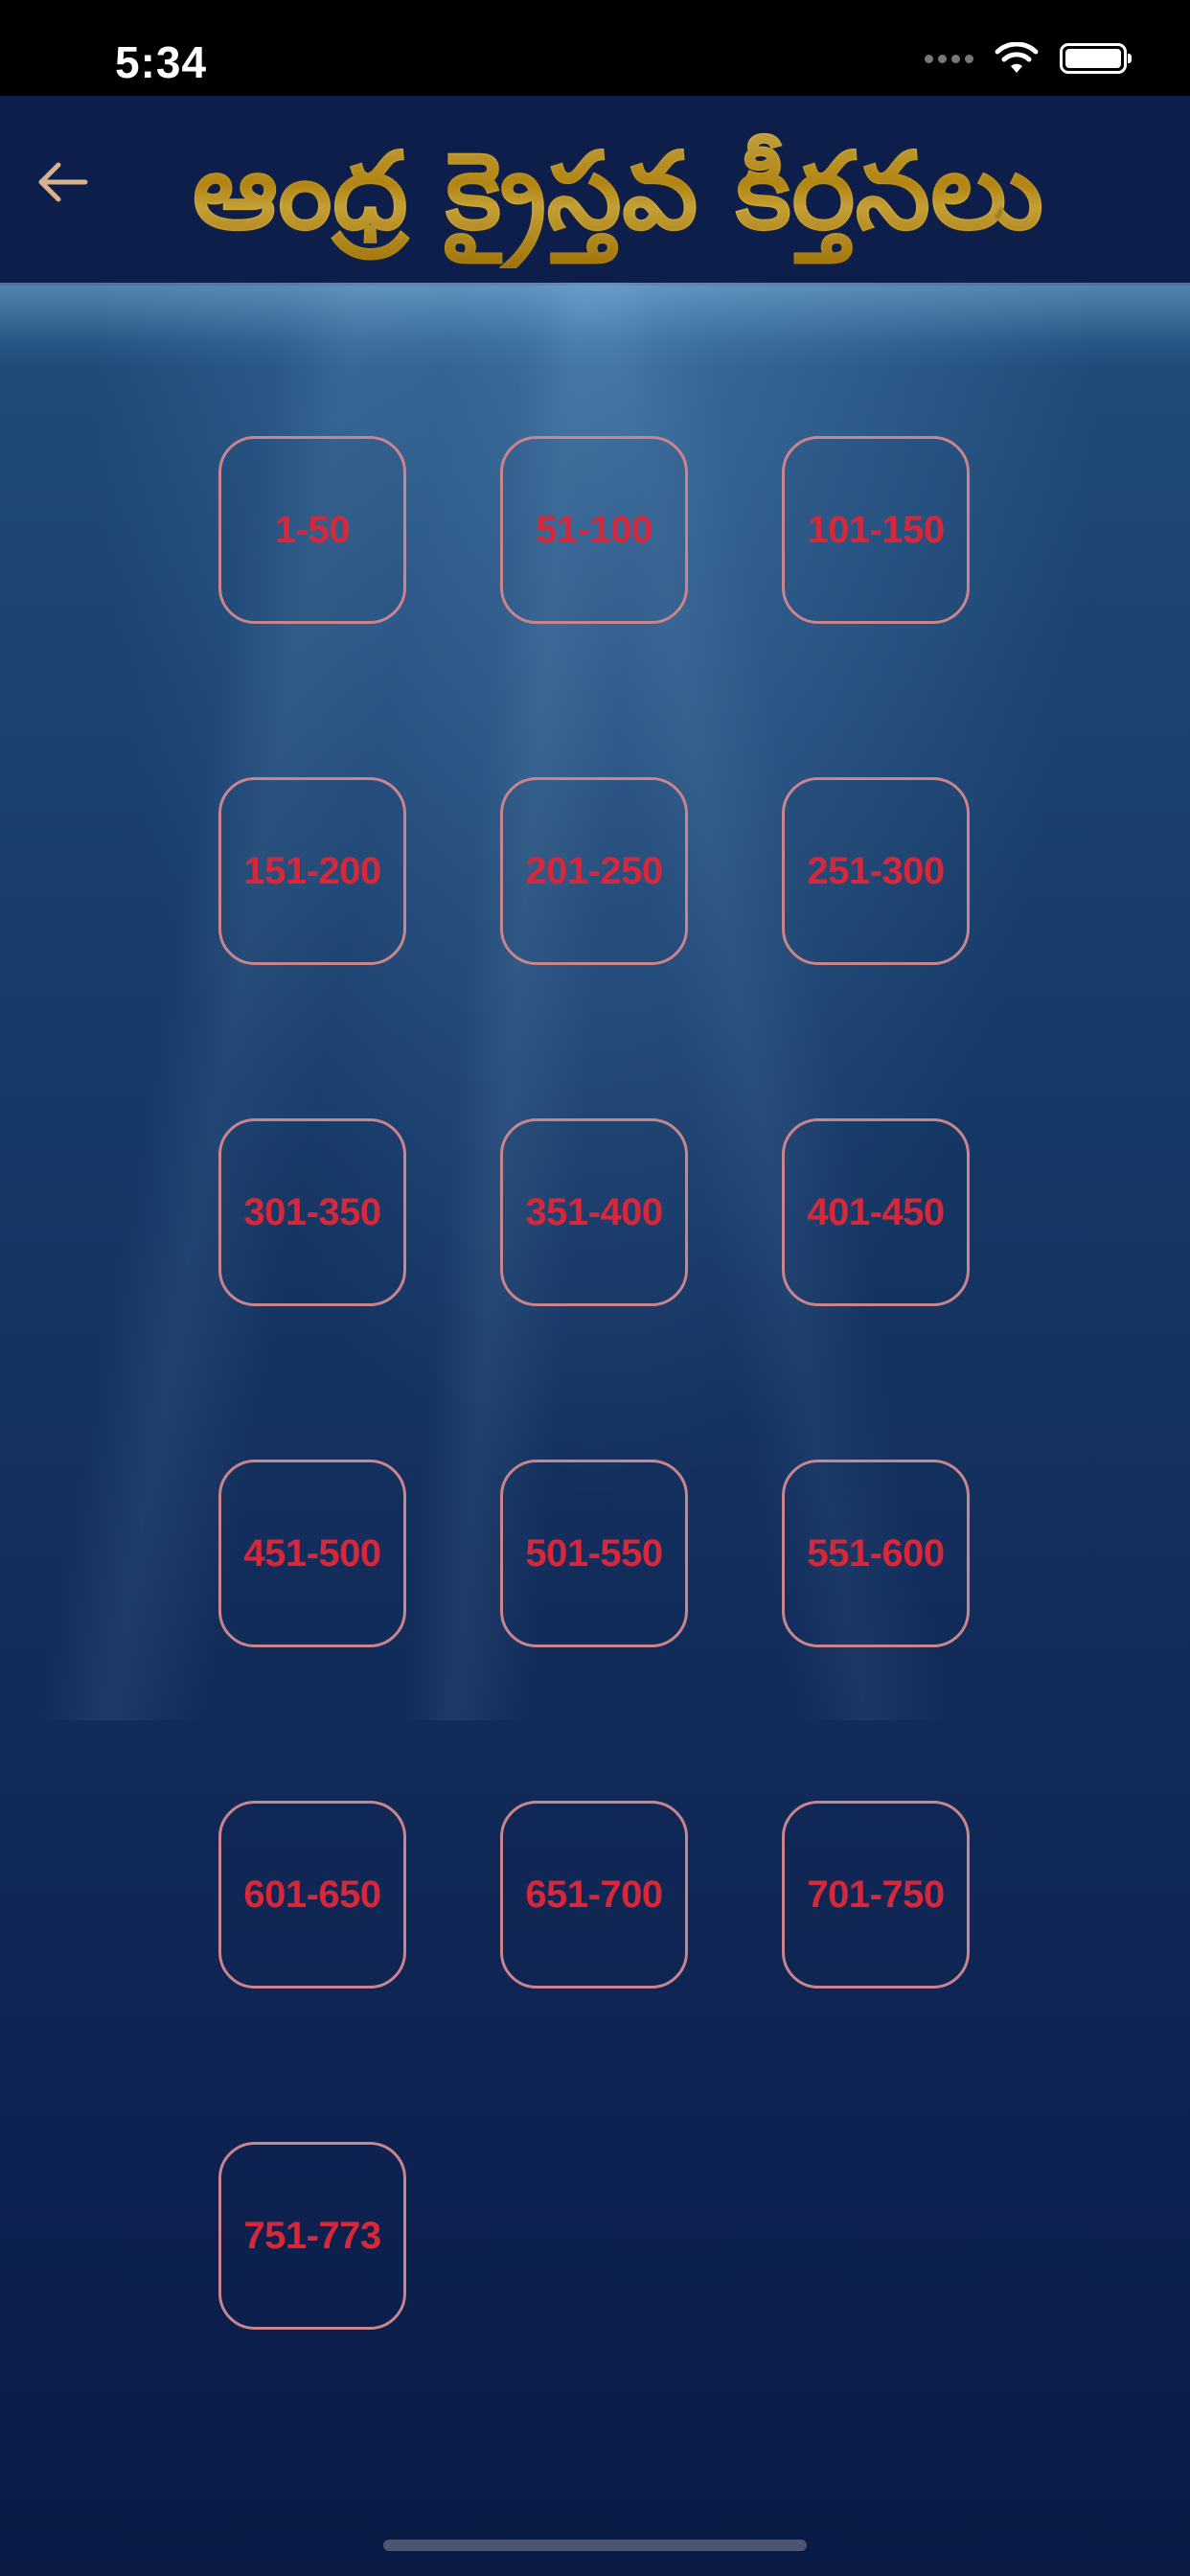 Image resolution: width=1190 pixels, height=2576 pixels. I want to click on range-tile: 751-773, so click(312, 2236).